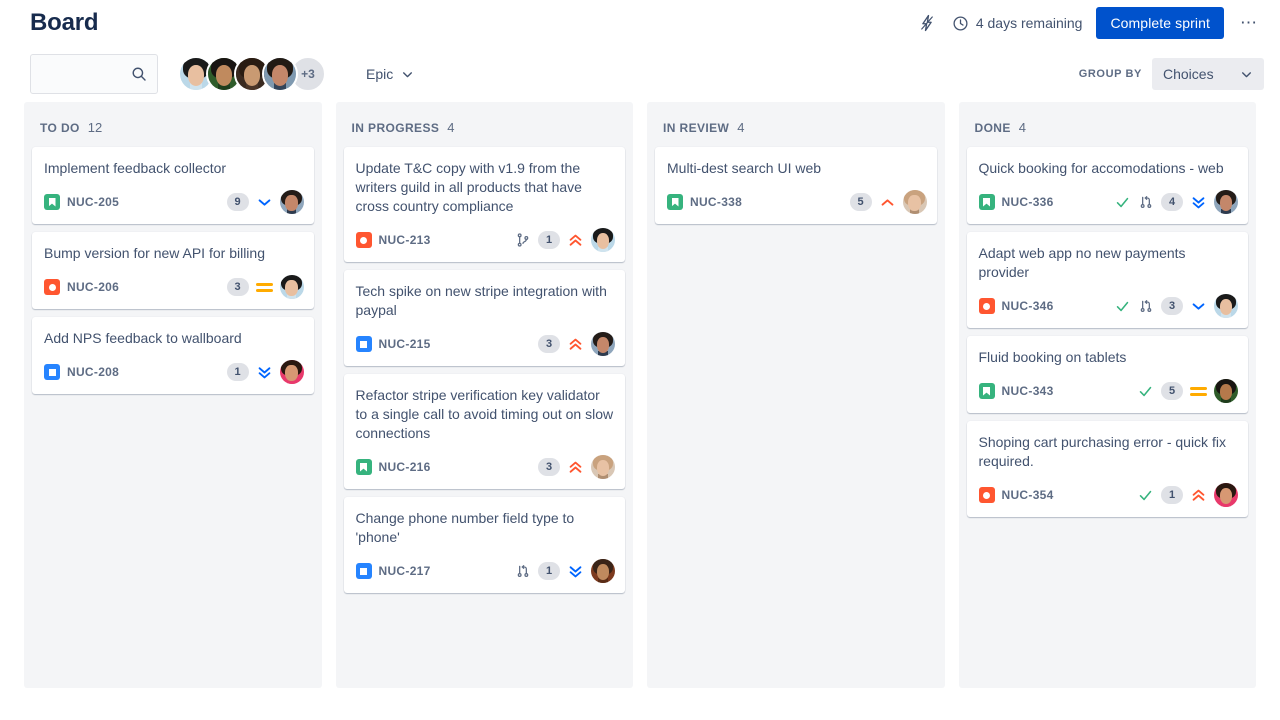 Image resolution: width=1280 pixels, height=720 pixels. I want to click on card-key: NUC-208, so click(81, 372).